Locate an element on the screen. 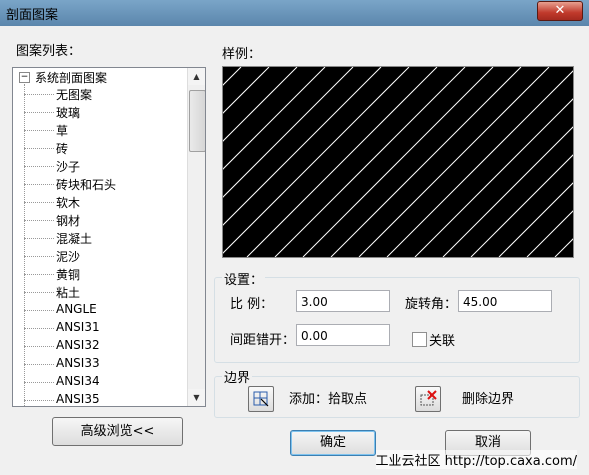 This screenshot has height=475, width=589. preview-label: 样例： is located at coordinates (242, 54).